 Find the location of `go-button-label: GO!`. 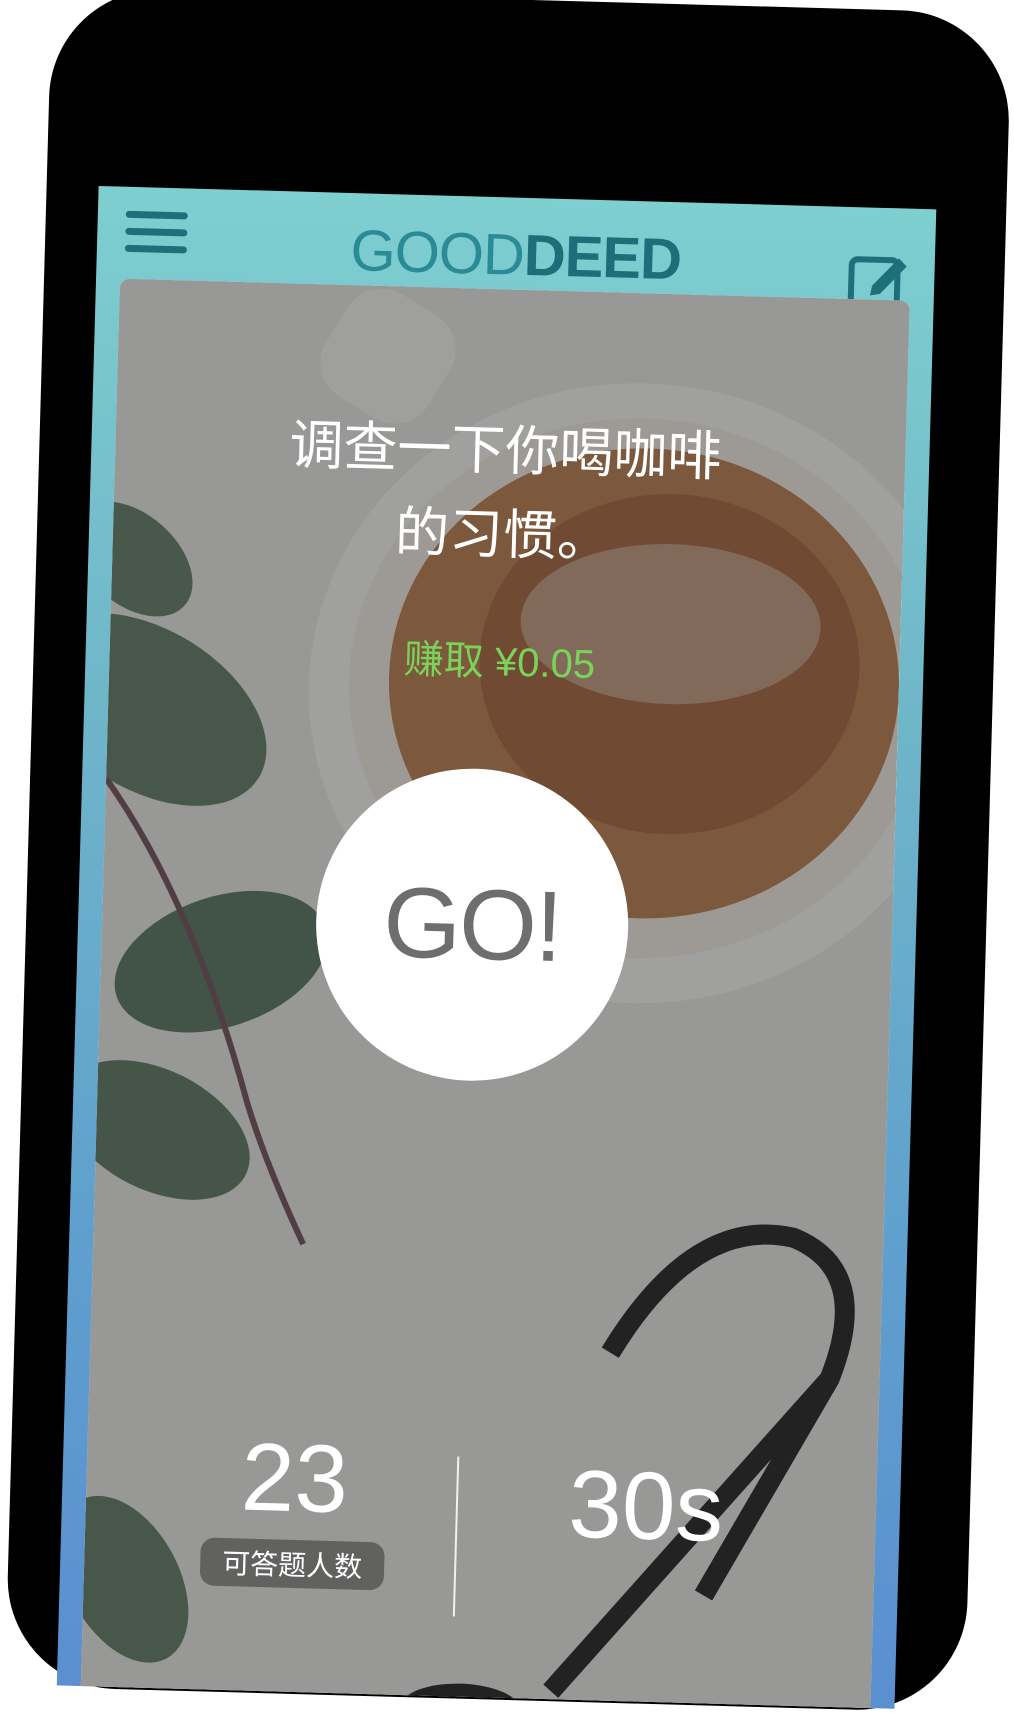

go-button-label: GO! is located at coordinates (472, 924).